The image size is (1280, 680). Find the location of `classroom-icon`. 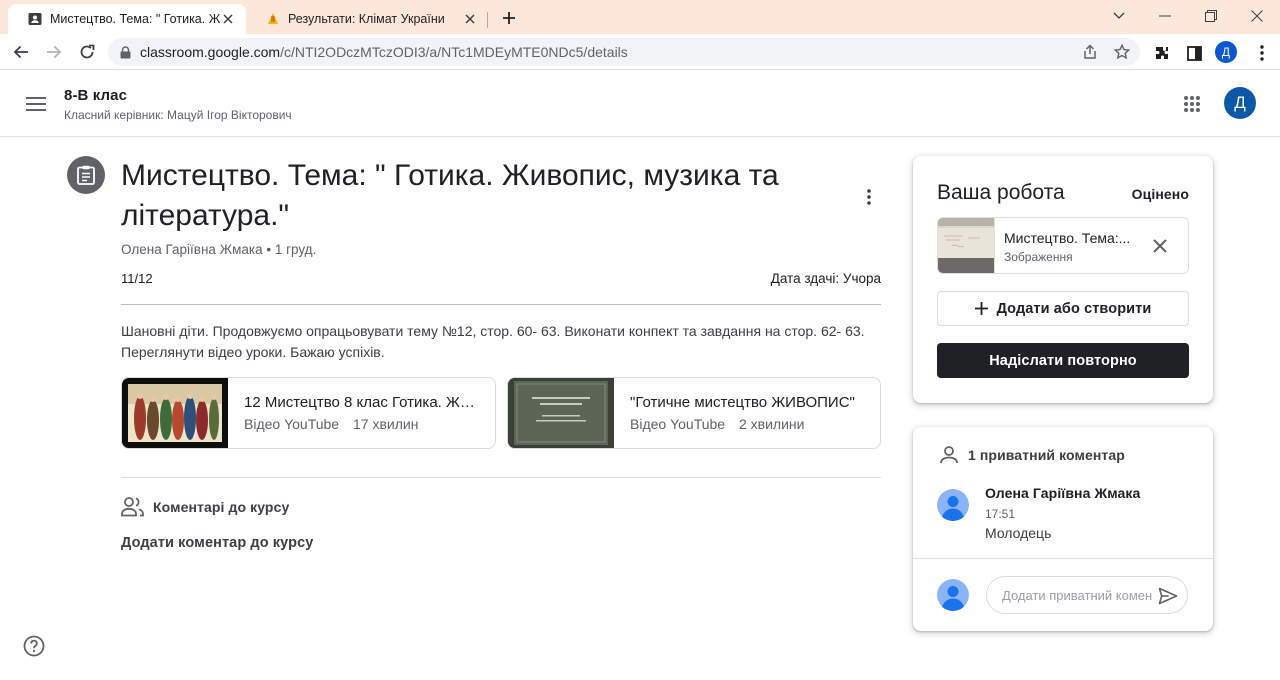

classroom-icon is located at coordinates (35, 19).